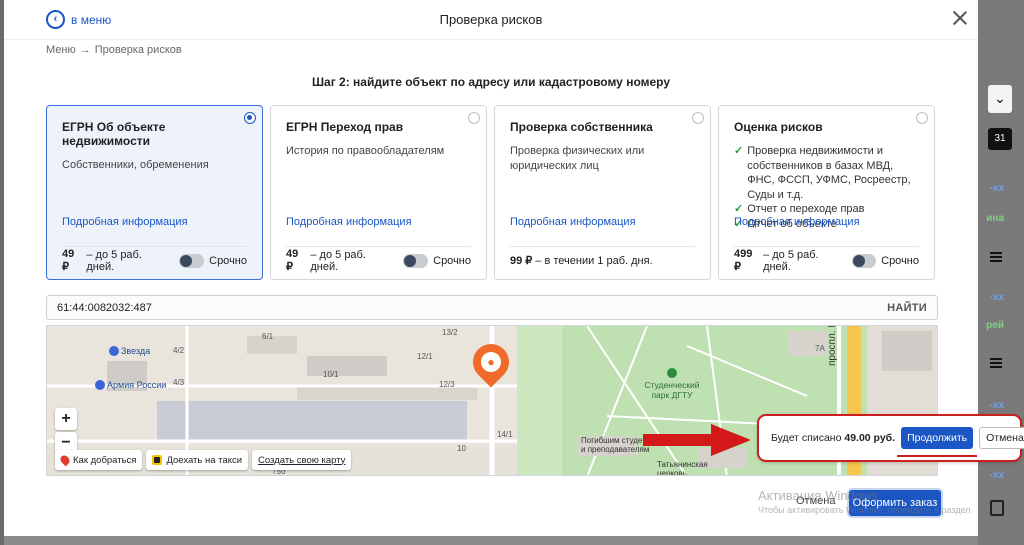 This screenshot has width=1024, height=545. I want to click on card-term: – в течении 1 раб. дня., so click(594, 260).